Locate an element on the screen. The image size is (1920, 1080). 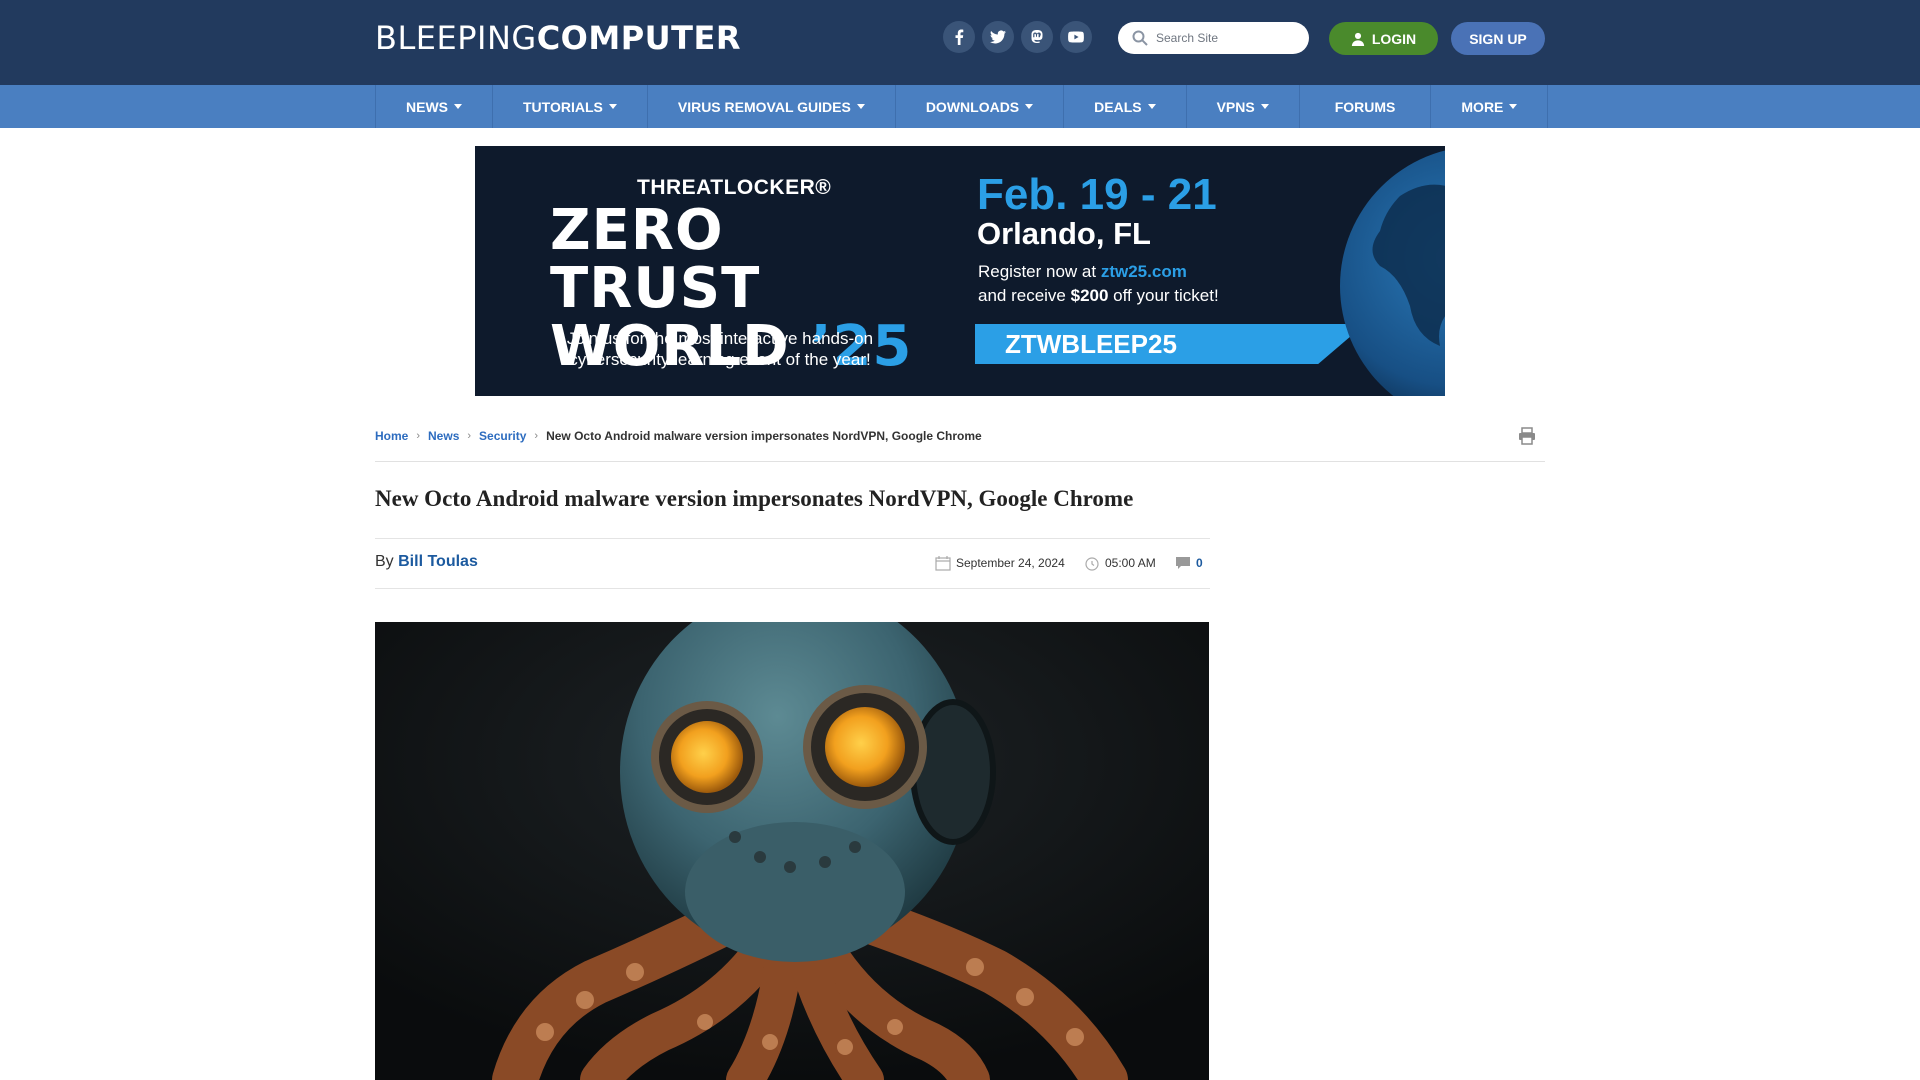
nav-item-tutorials: TUTORIALS is located at coordinates (570, 106).